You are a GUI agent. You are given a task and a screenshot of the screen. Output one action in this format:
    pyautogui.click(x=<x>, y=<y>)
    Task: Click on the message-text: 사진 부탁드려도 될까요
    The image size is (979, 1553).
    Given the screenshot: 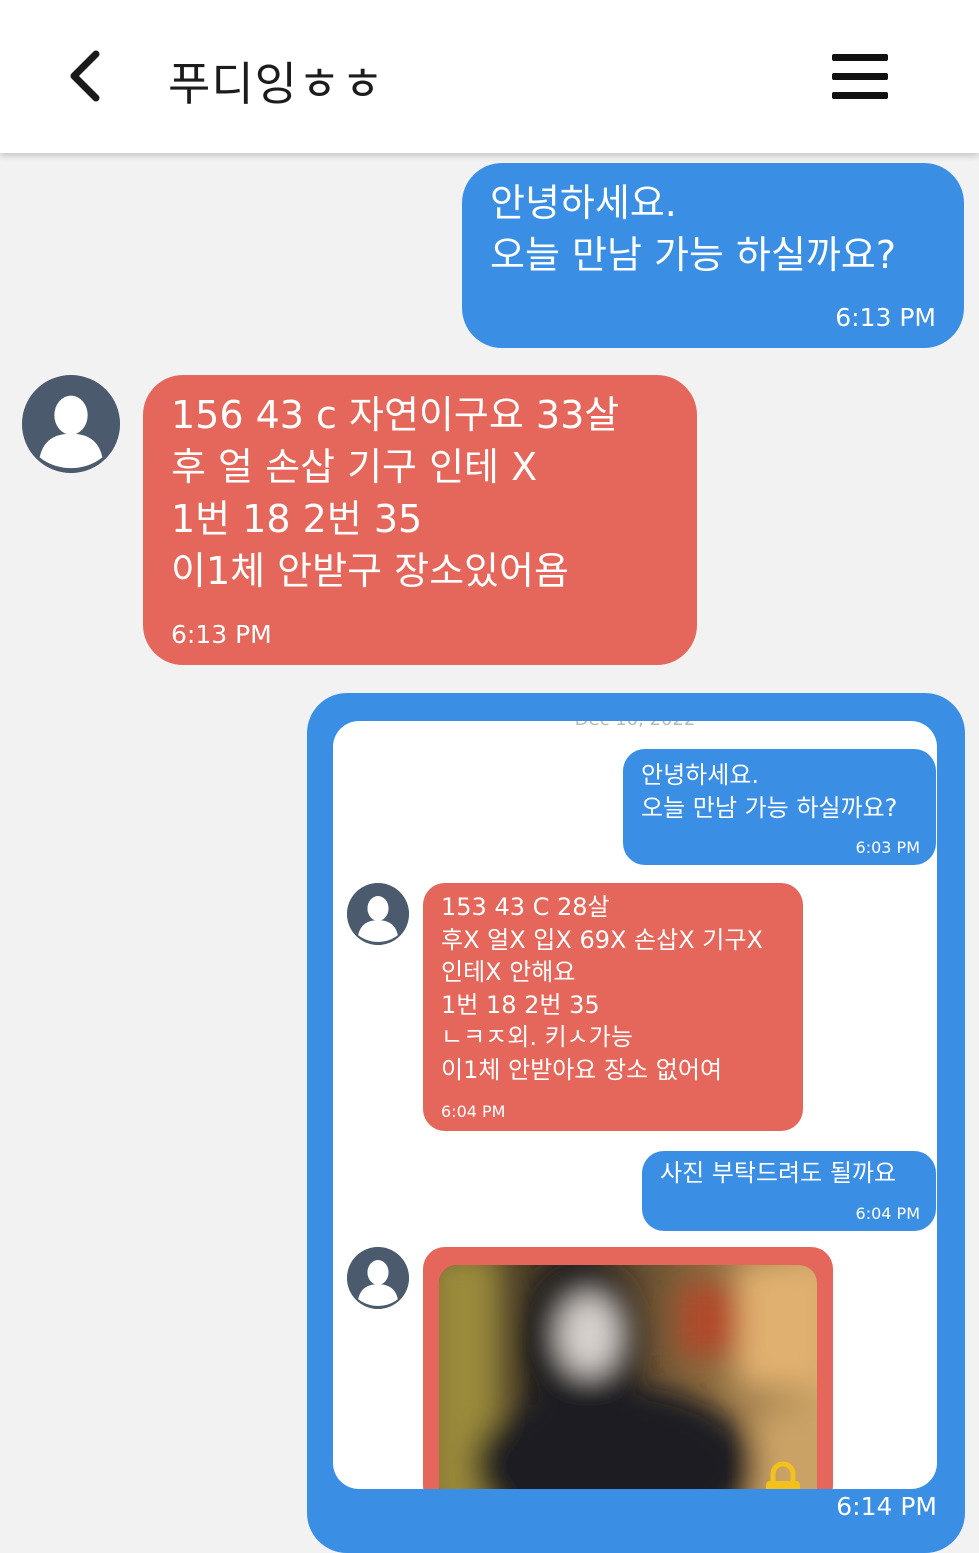 What is the action you would take?
    pyautogui.click(x=778, y=1173)
    